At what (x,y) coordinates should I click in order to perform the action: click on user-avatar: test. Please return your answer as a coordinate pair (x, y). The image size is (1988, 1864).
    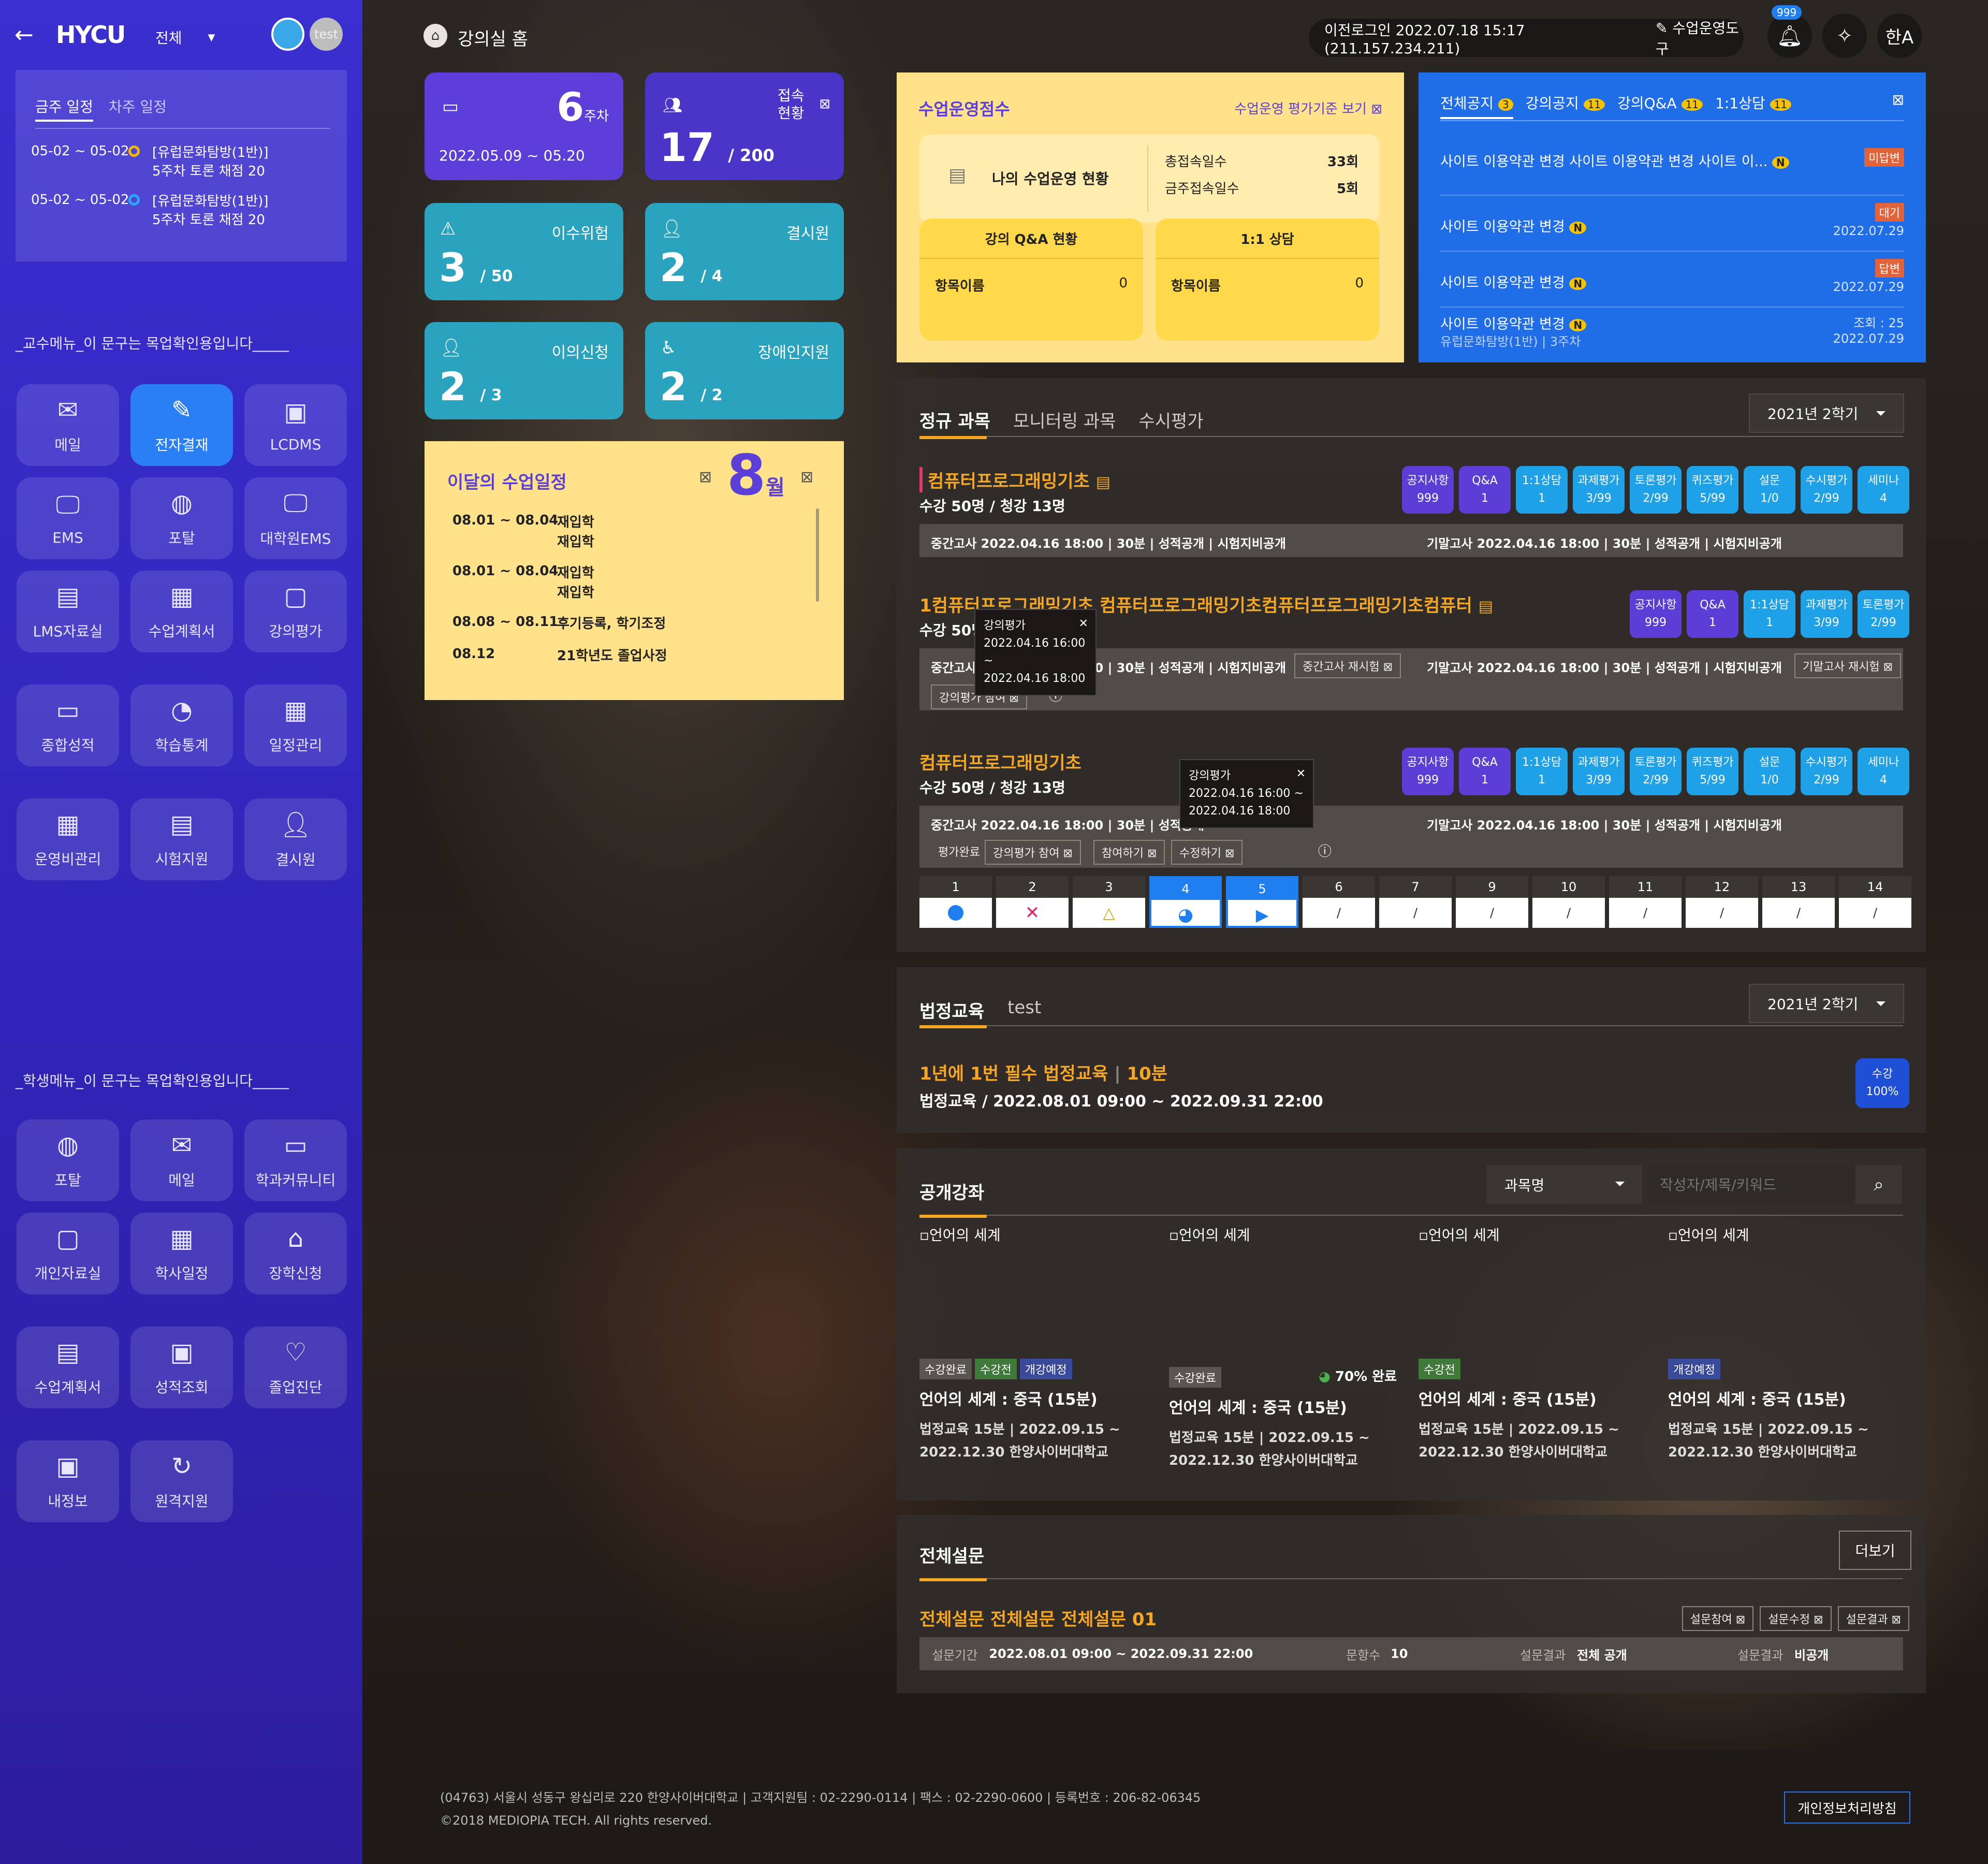
    Looking at the image, I should click on (326, 34).